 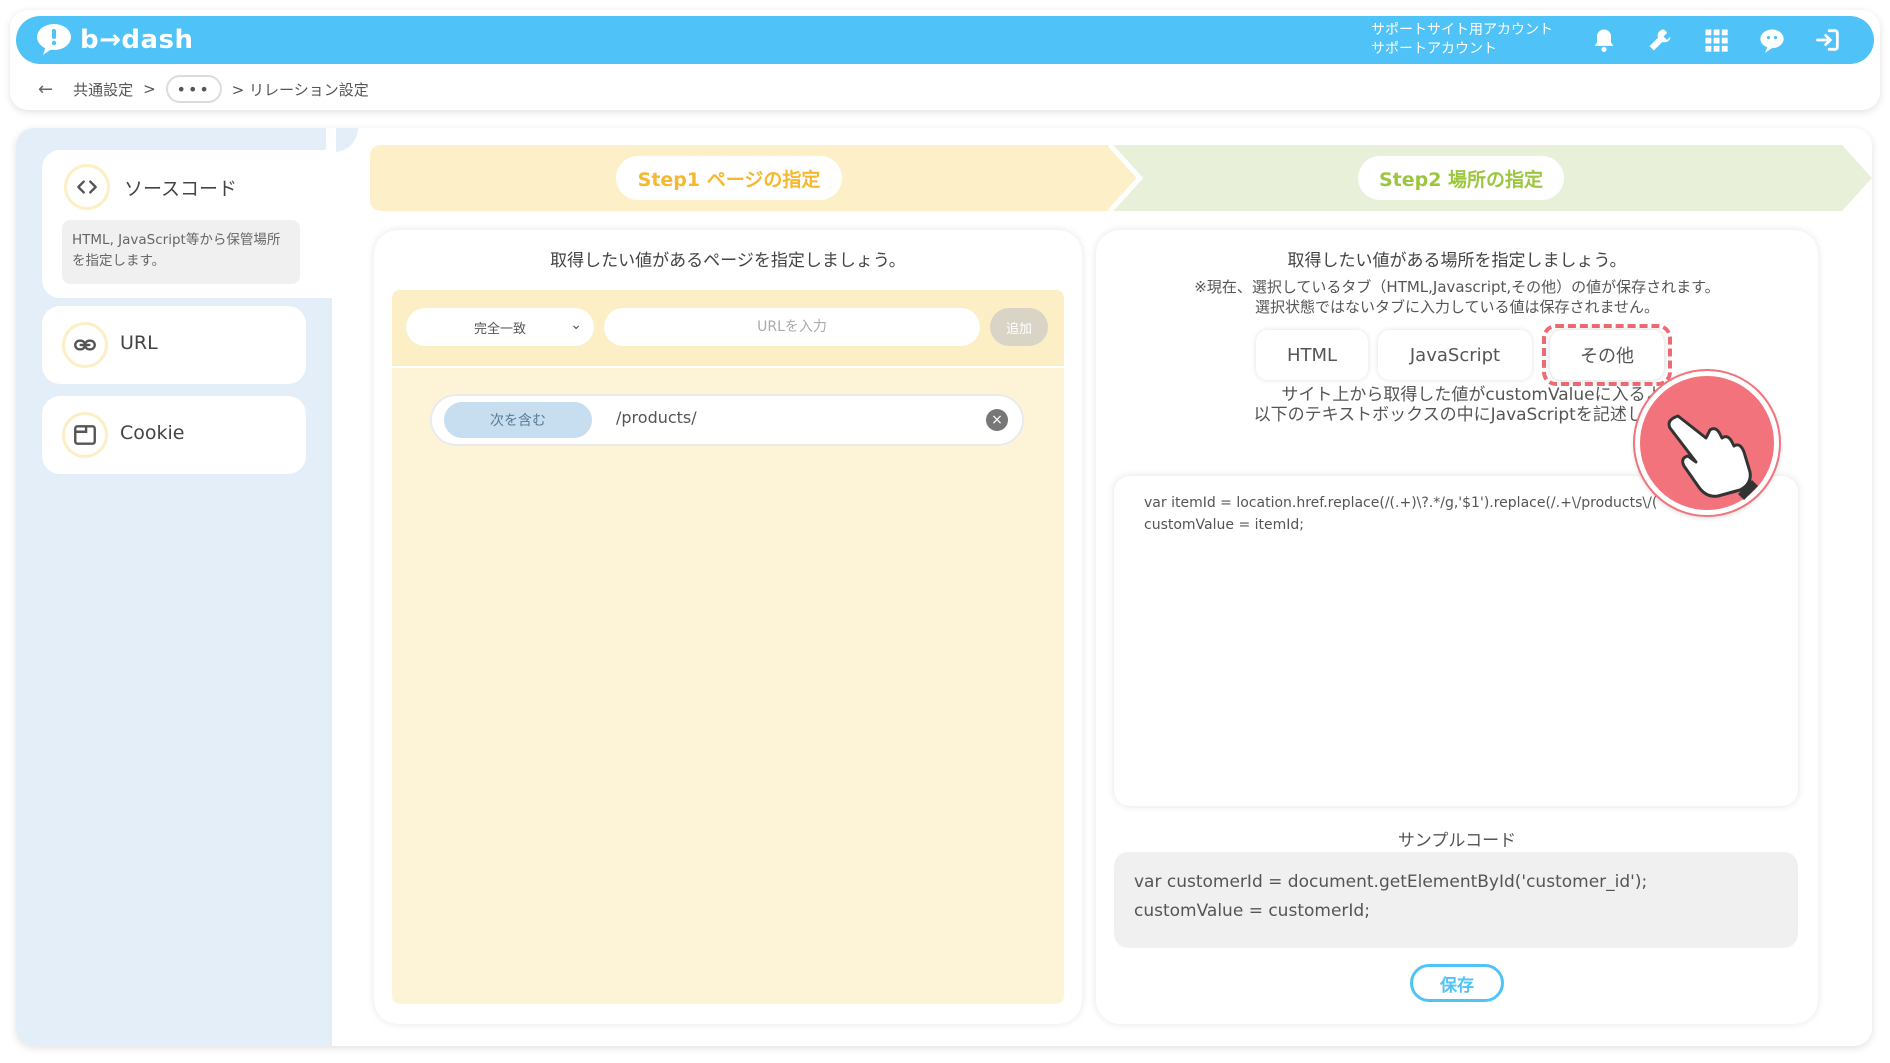 What do you see at coordinates (1252, 911) in the screenshot?
I see `sample-code-line2: customValue = customerId;` at bounding box center [1252, 911].